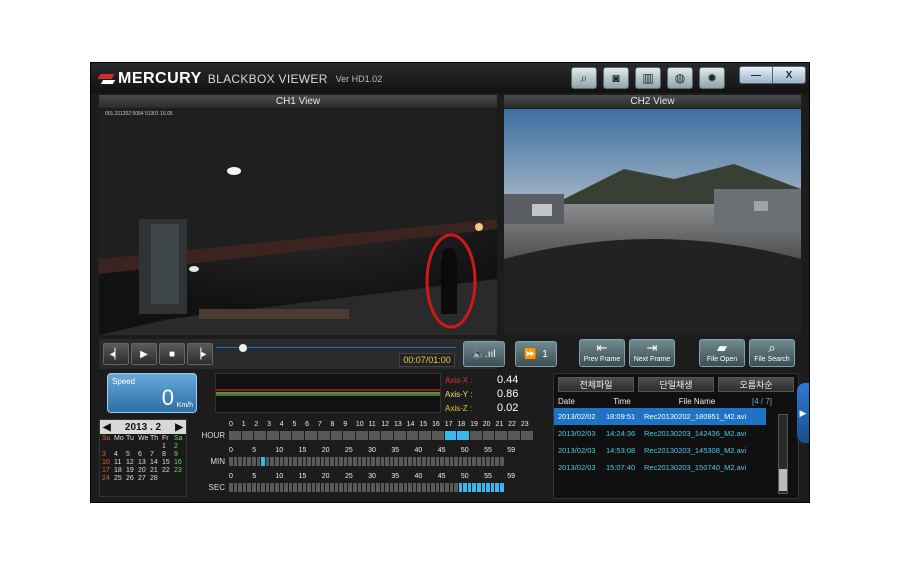 The height and width of the screenshot is (562, 900). What do you see at coordinates (602, 353) in the screenshot?
I see `prev-frame-button: ⇤ Prev Frame` at bounding box center [602, 353].